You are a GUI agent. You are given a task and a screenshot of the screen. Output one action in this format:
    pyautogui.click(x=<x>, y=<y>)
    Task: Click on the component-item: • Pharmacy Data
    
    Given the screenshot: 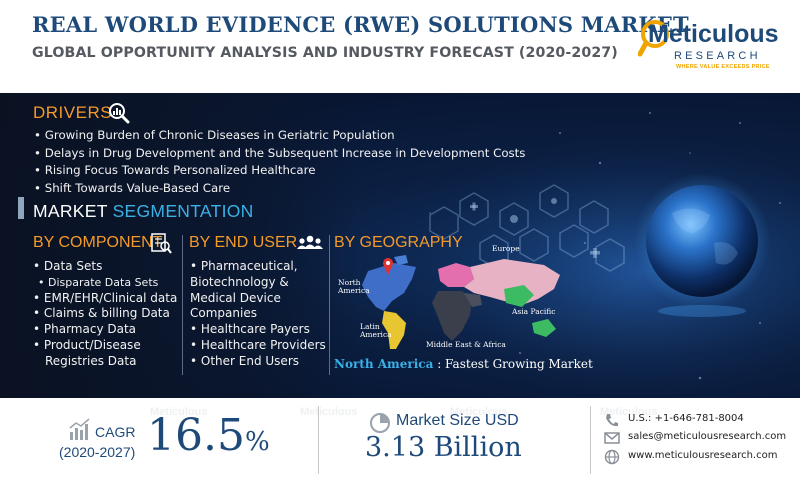 What is the action you would take?
    pyautogui.click(x=85, y=329)
    